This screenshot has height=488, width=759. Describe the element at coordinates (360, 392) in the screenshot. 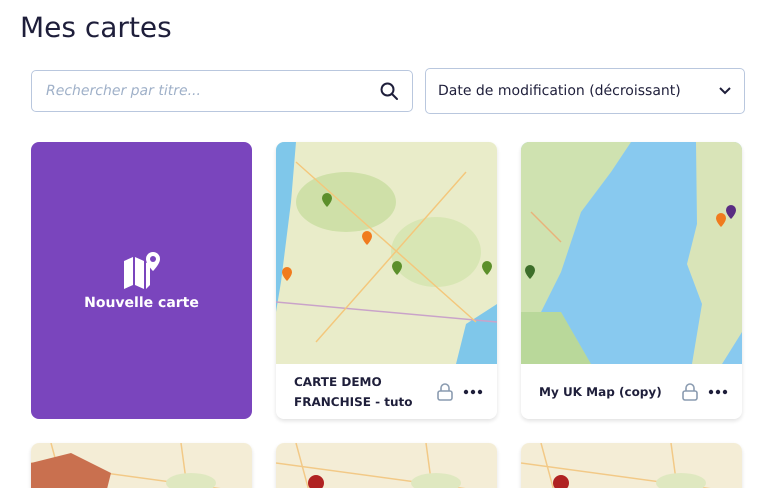

I see `map-title: CARTE DEMO FRANCHISE - tuto` at that location.